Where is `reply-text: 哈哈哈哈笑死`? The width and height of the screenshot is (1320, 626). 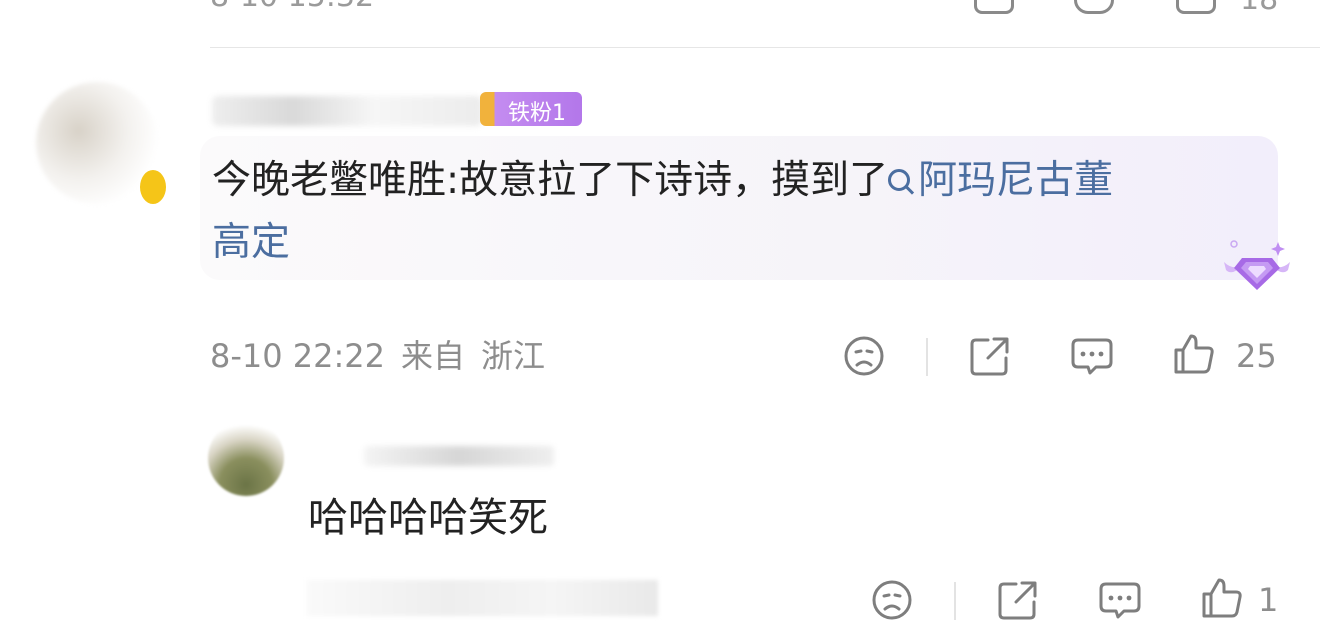 reply-text: 哈哈哈哈笑死 is located at coordinates (428, 518).